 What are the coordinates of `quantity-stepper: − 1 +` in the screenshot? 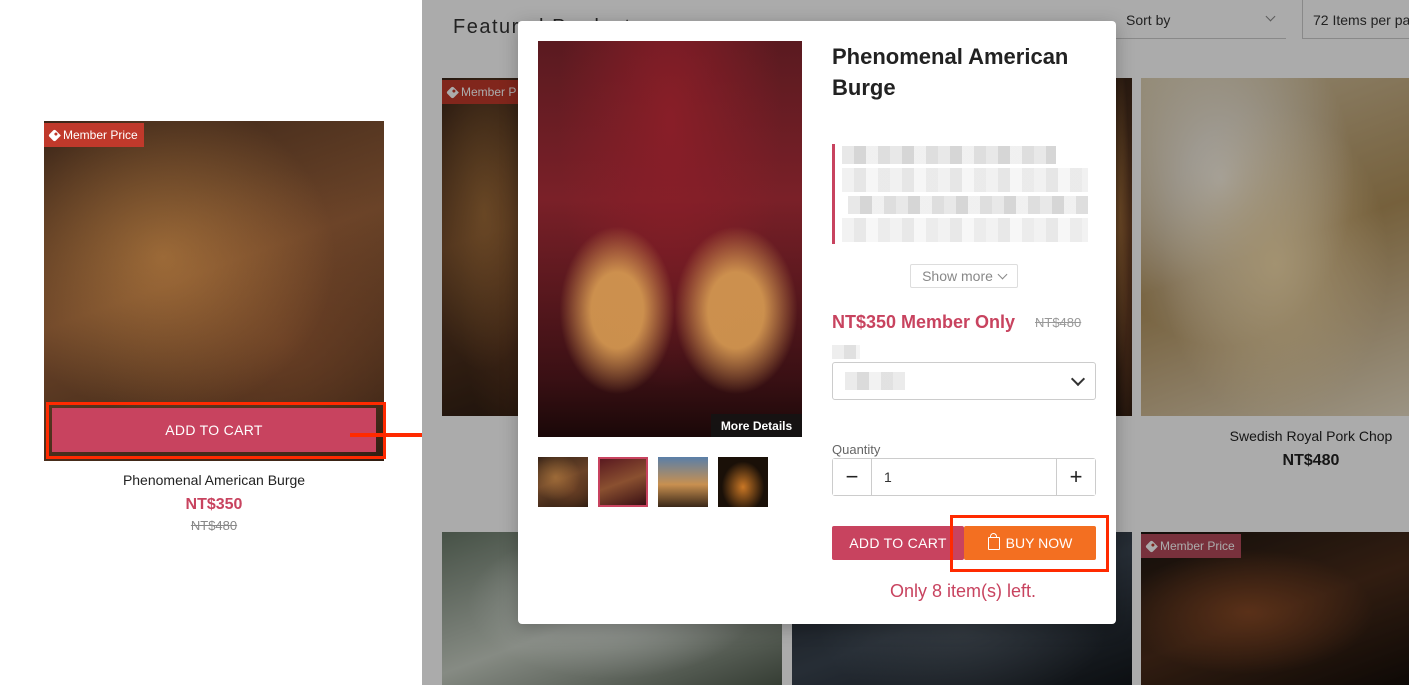 It's located at (964, 477).